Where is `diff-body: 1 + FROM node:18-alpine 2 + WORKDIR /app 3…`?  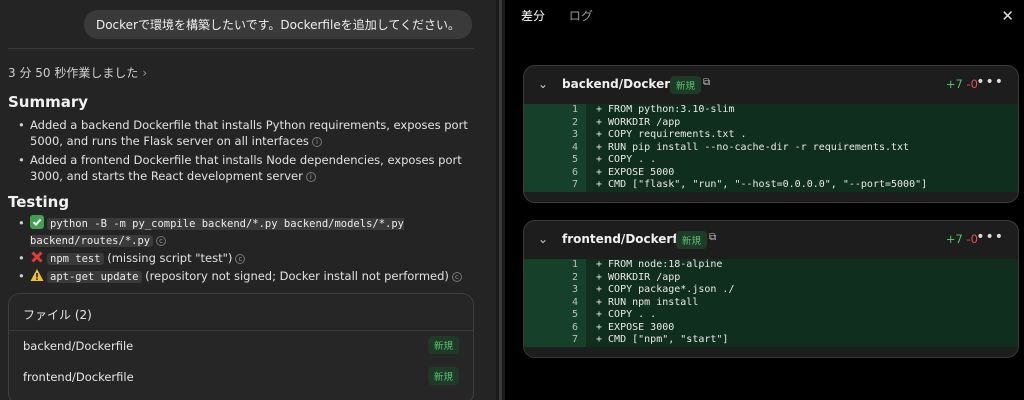
diff-body: 1 + FROM node:18-alpine 2 + WORKDIR /app 3… is located at coordinates (771, 303).